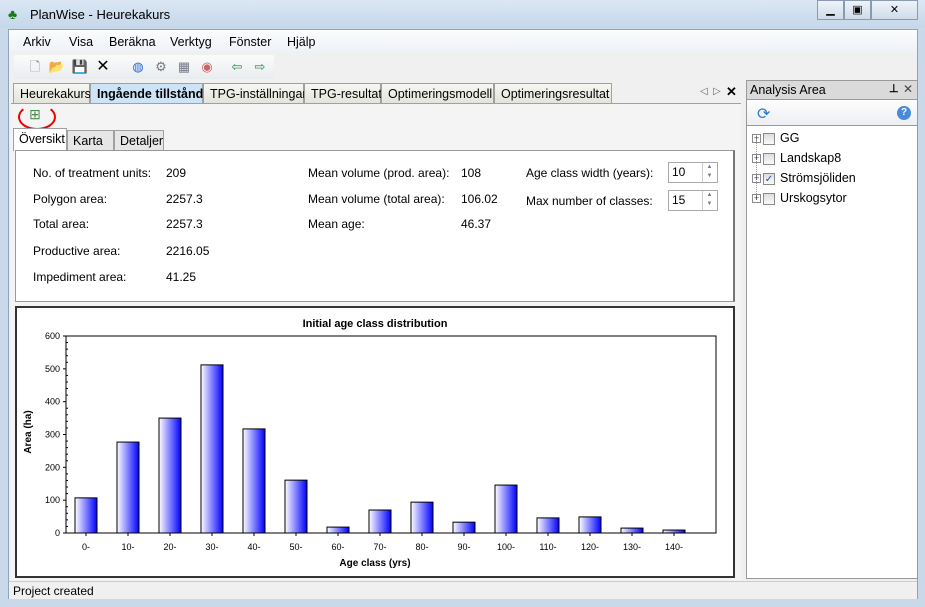 The image size is (925, 607). Describe the element at coordinates (255, 93) in the screenshot. I see `tab-tpg-installningar: TPG-inställningar` at that location.